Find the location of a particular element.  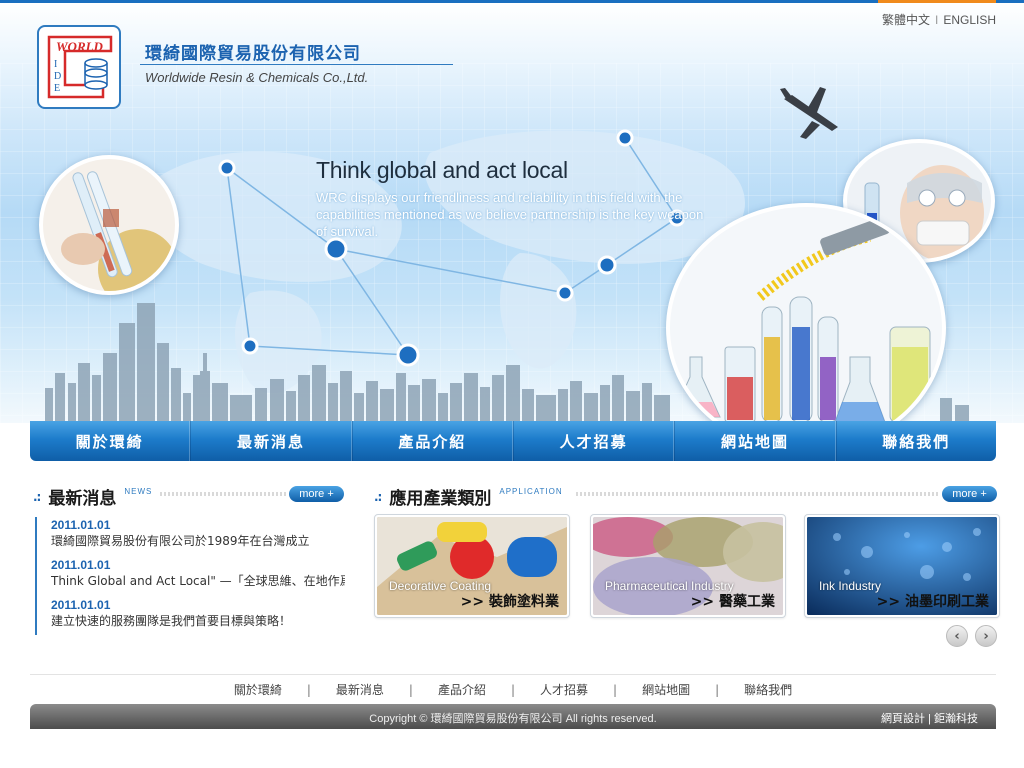

news-text: Think Global and Act Local" —「全球思維、在地作爲」 is located at coordinates (198, 582).